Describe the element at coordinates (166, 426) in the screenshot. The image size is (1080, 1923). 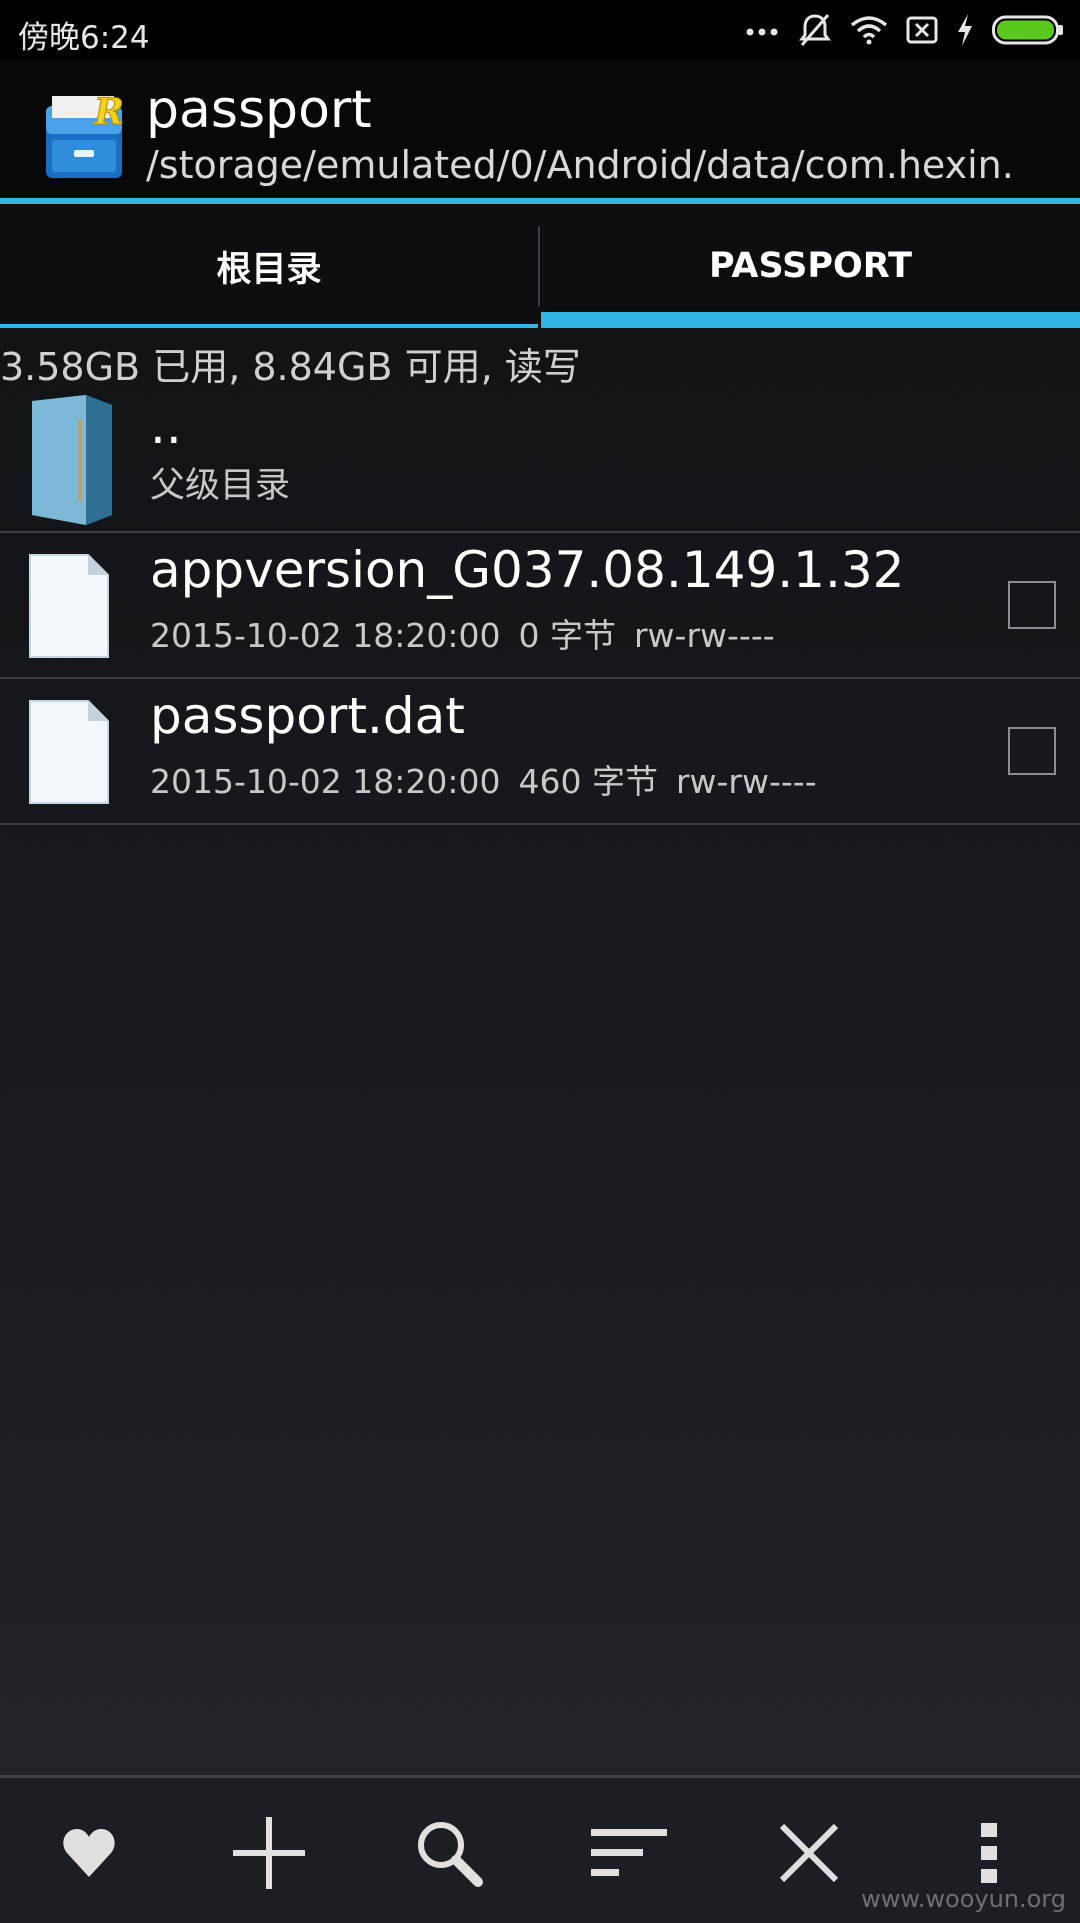
I see `parent-directory-name: ..` at that location.